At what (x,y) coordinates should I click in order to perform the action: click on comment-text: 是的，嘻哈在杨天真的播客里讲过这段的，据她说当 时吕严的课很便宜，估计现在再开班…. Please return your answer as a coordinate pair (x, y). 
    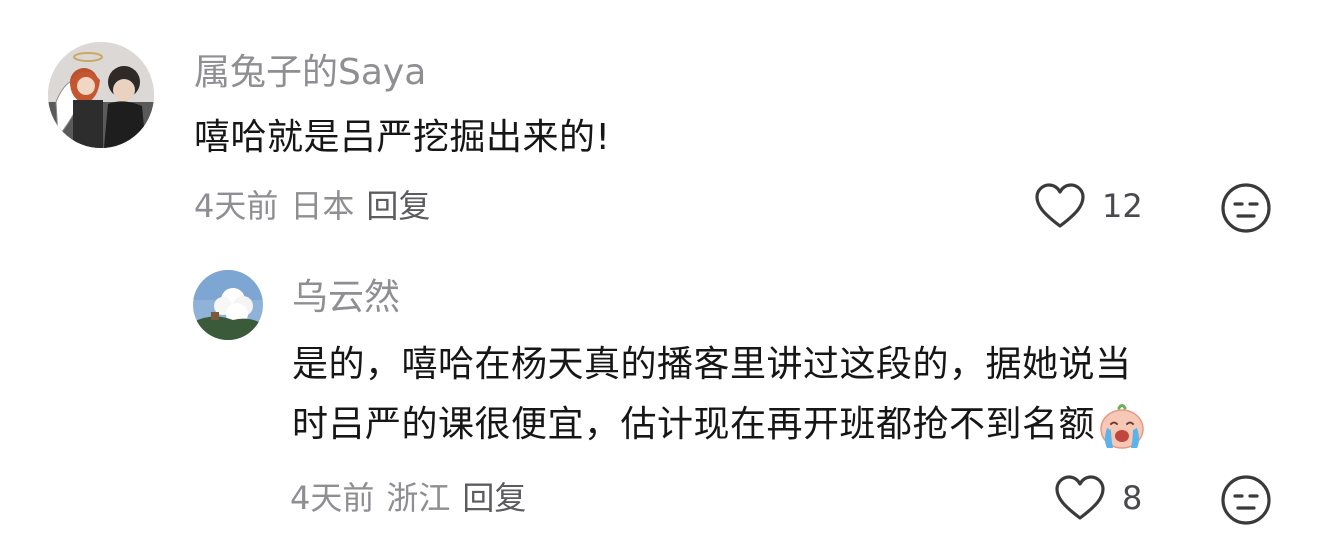
    Looking at the image, I should click on (719, 395).